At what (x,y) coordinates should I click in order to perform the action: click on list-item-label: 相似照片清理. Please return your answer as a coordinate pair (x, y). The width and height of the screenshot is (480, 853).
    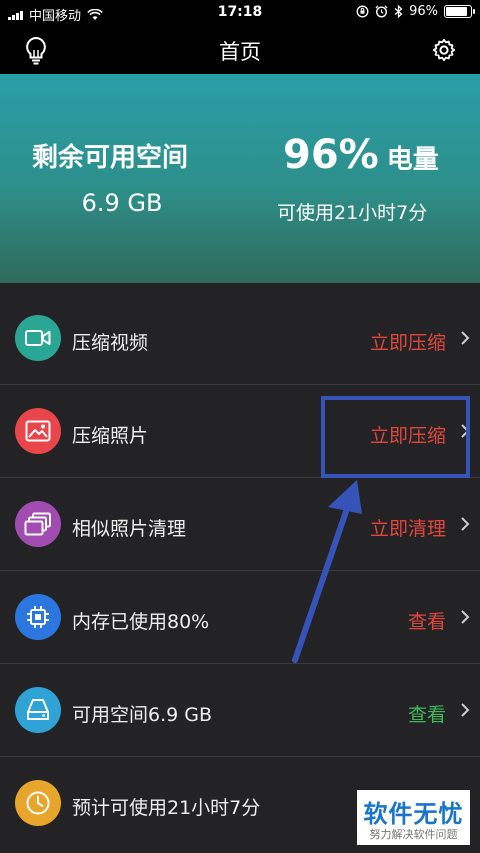
    Looking at the image, I should click on (129, 529).